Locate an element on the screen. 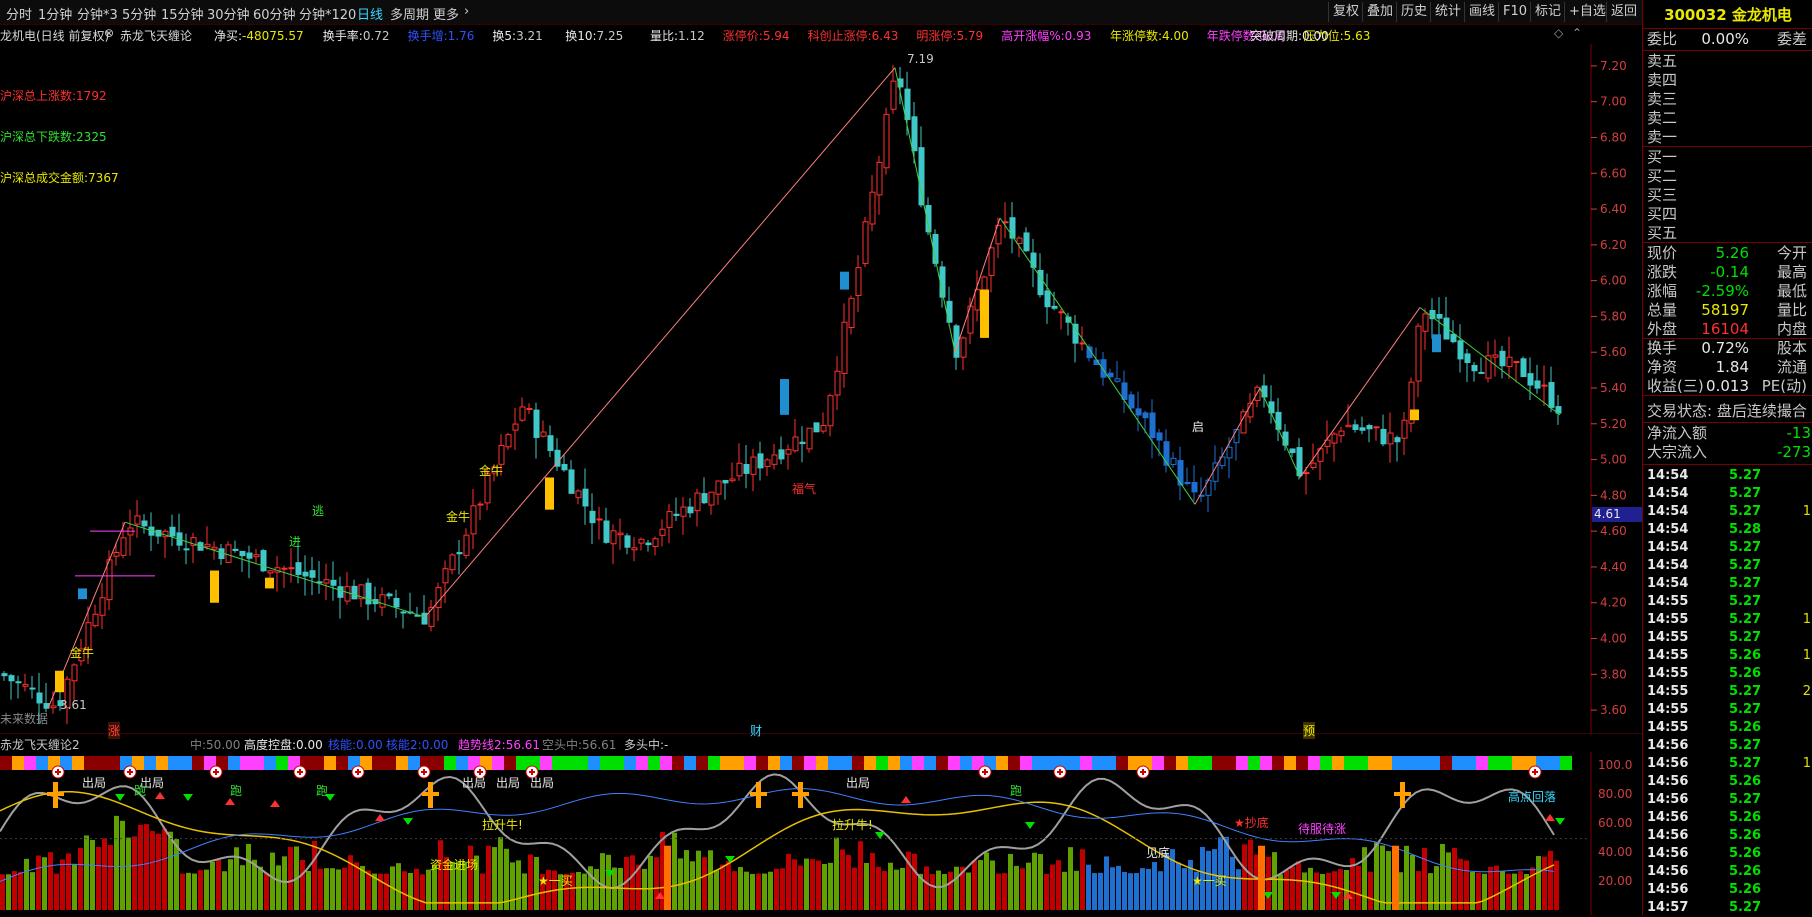  overlay-button: 叠加 is located at coordinates (1379, 12).